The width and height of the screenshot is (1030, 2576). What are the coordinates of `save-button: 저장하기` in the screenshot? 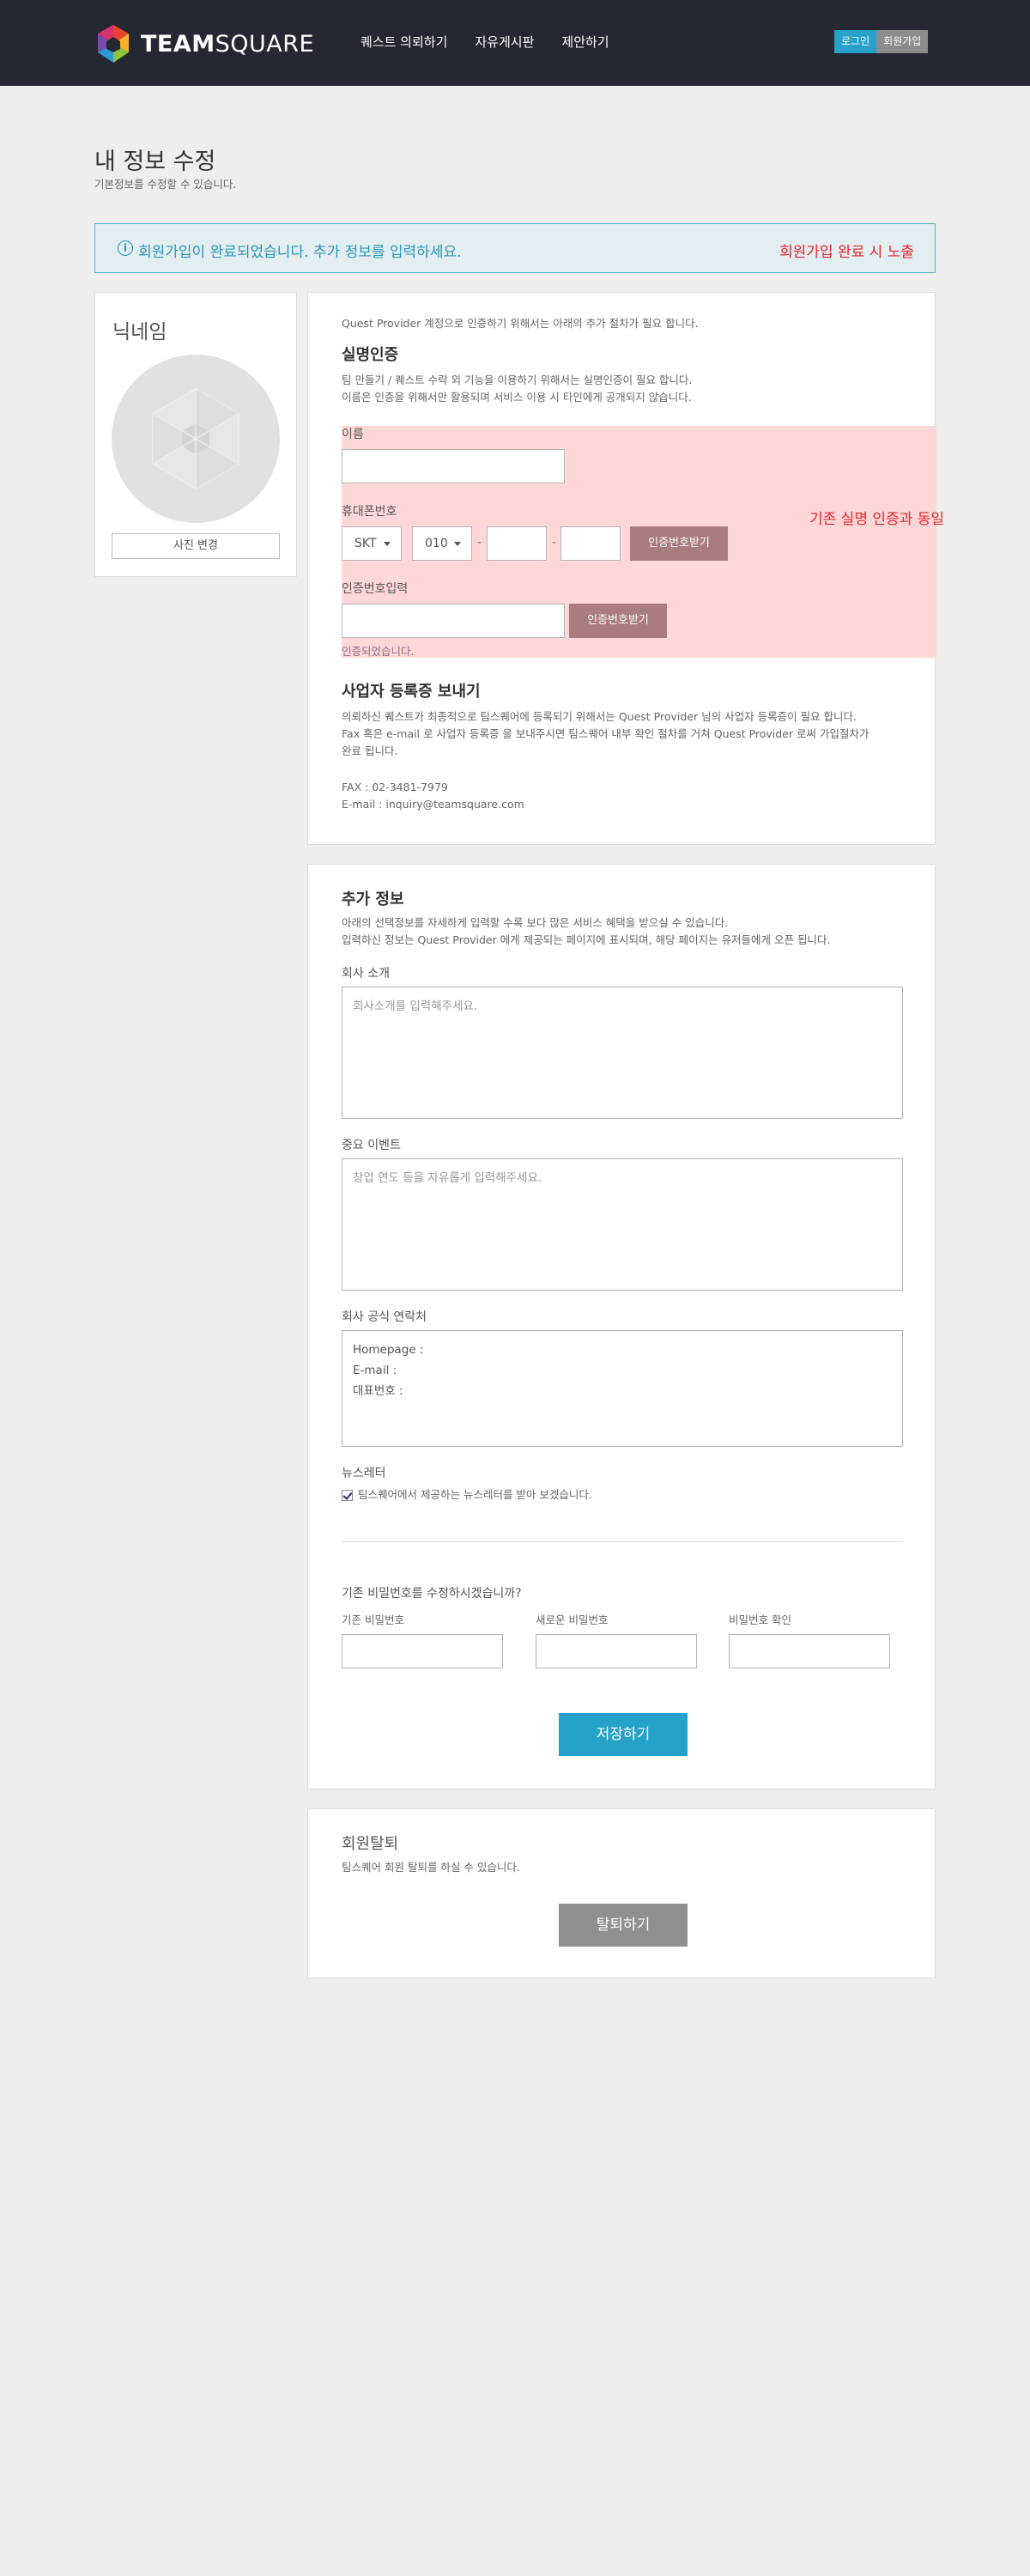 It's located at (623, 1734).